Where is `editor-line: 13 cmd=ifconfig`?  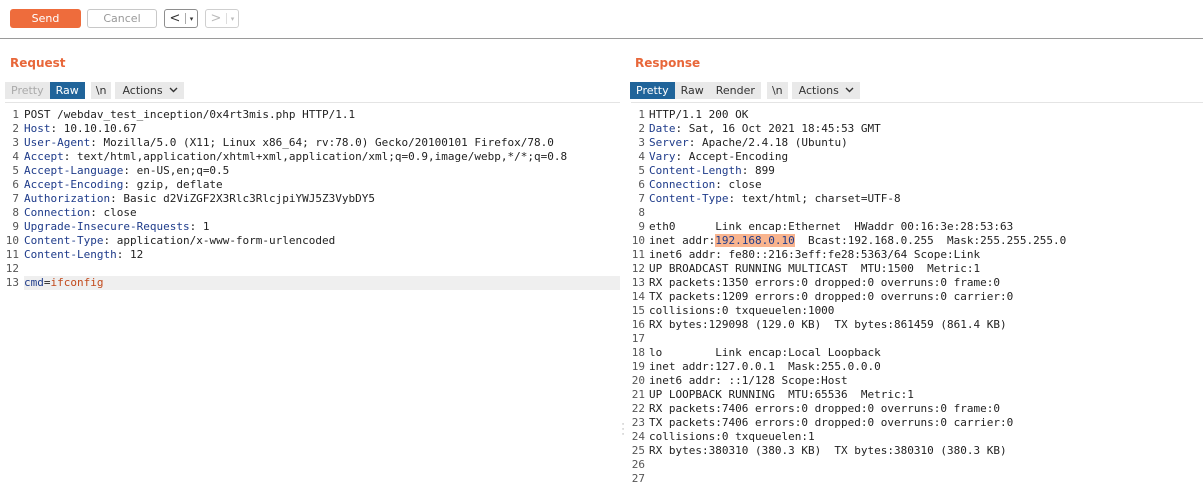 editor-line: 13 cmd=ifconfig is located at coordinates (310, 283).